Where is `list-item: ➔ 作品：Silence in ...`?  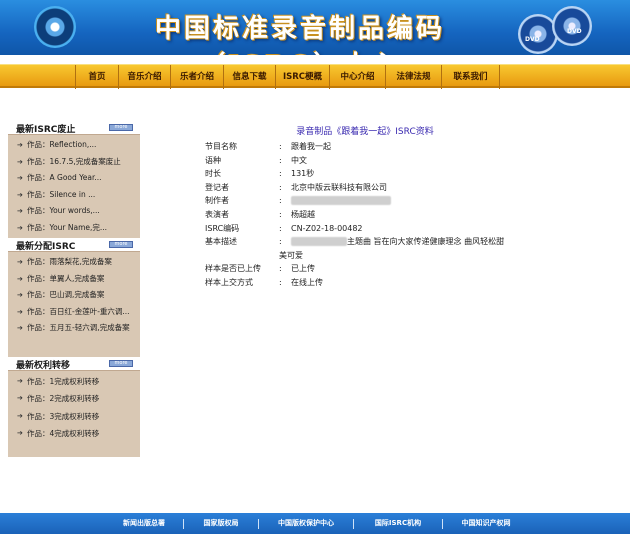
list-item: ➔ 作品：Silence in ... is located at coordinates (74, 195).